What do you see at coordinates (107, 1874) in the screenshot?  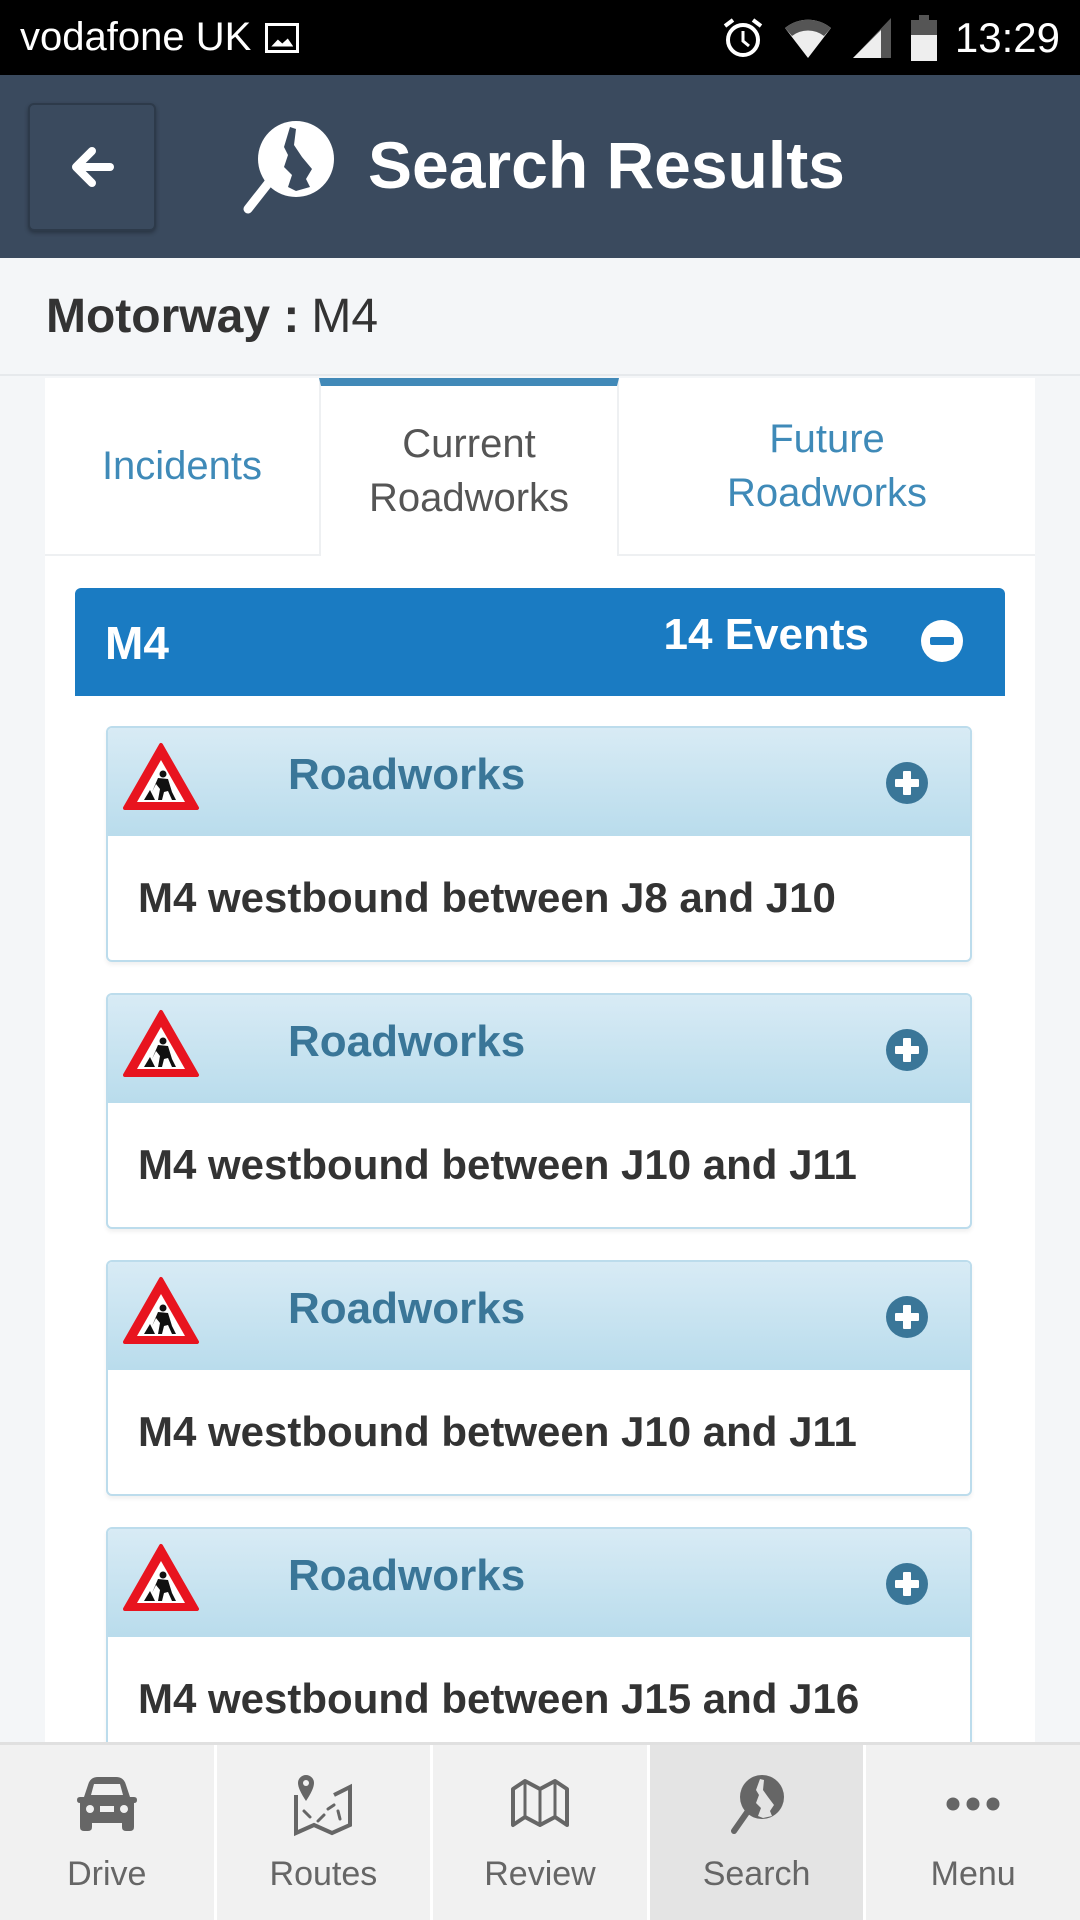 I see `nav-label: Drive` at bounding box center [107, 1874].